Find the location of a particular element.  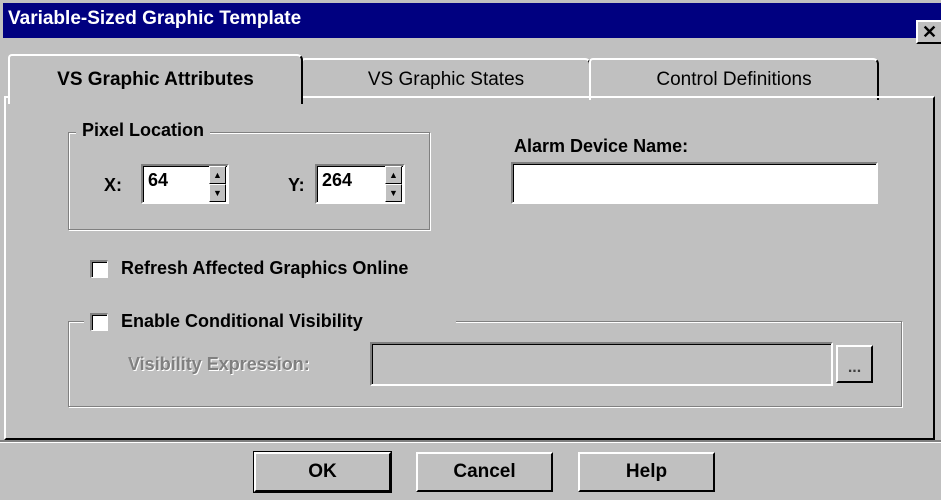

y-spinner: ▲ ▼ is located at coordinates (393, 184).